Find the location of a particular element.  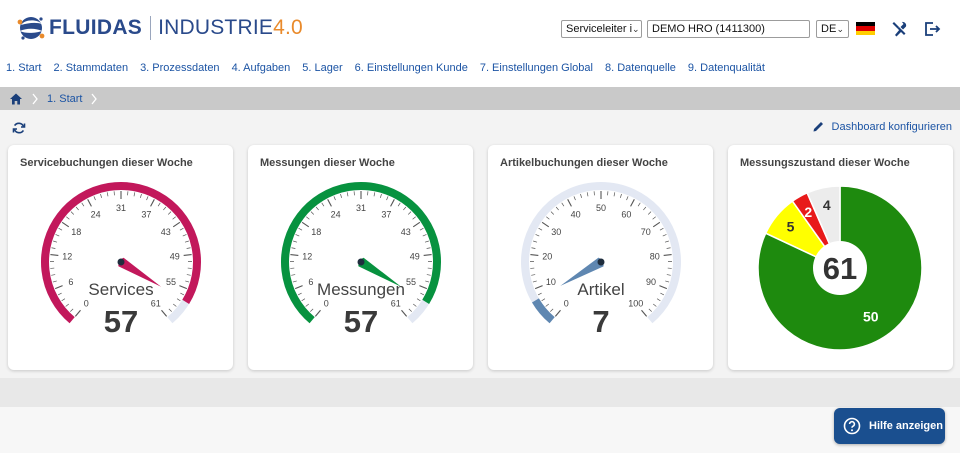

logout-icon is located at coordinates (932, 29).